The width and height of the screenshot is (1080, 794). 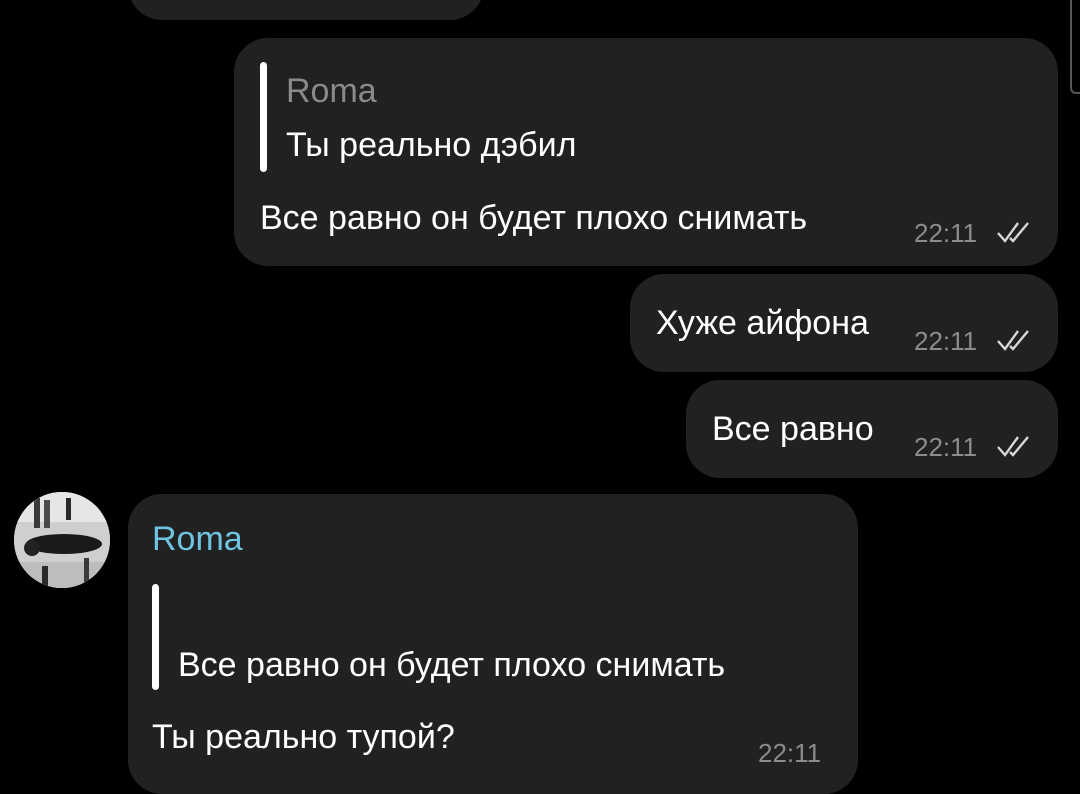 I want to click on sender-name: Roma, so click(x=197, y=539).